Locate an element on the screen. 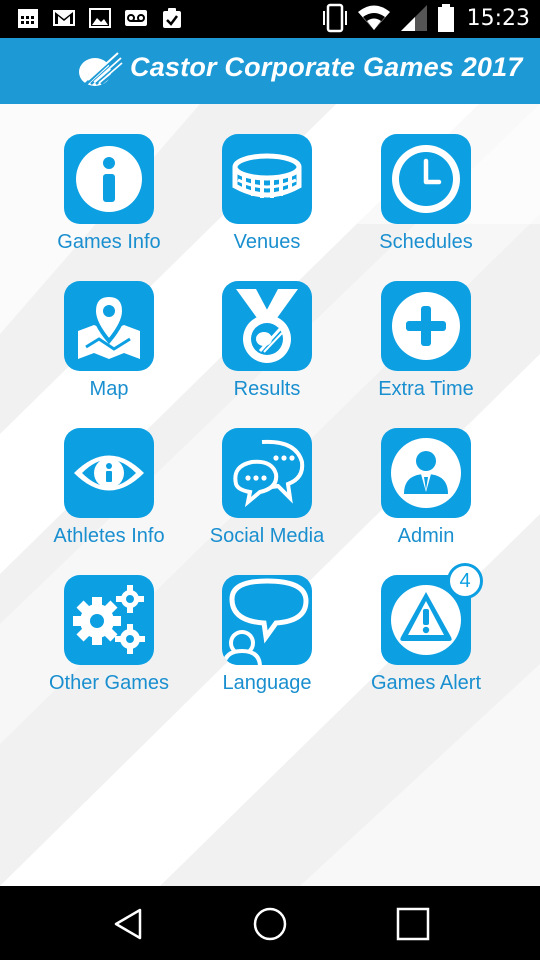 This screenshot has width=540, height=960. clipboard-check-icon is located at coordinates (172, 18).